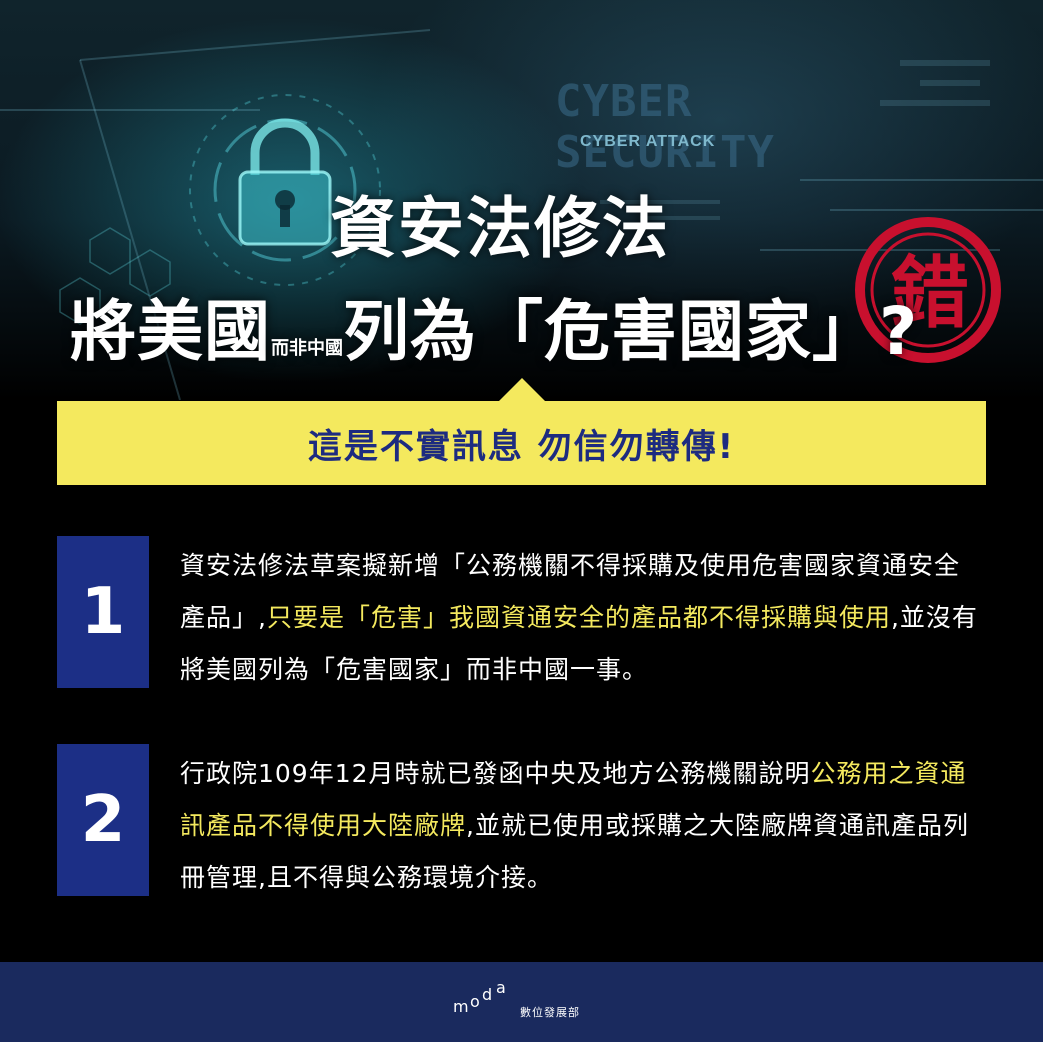 This screenshot has width=1043, height=1042. I want to click on headline-line-2-a: 將美國, so click(170, 331).